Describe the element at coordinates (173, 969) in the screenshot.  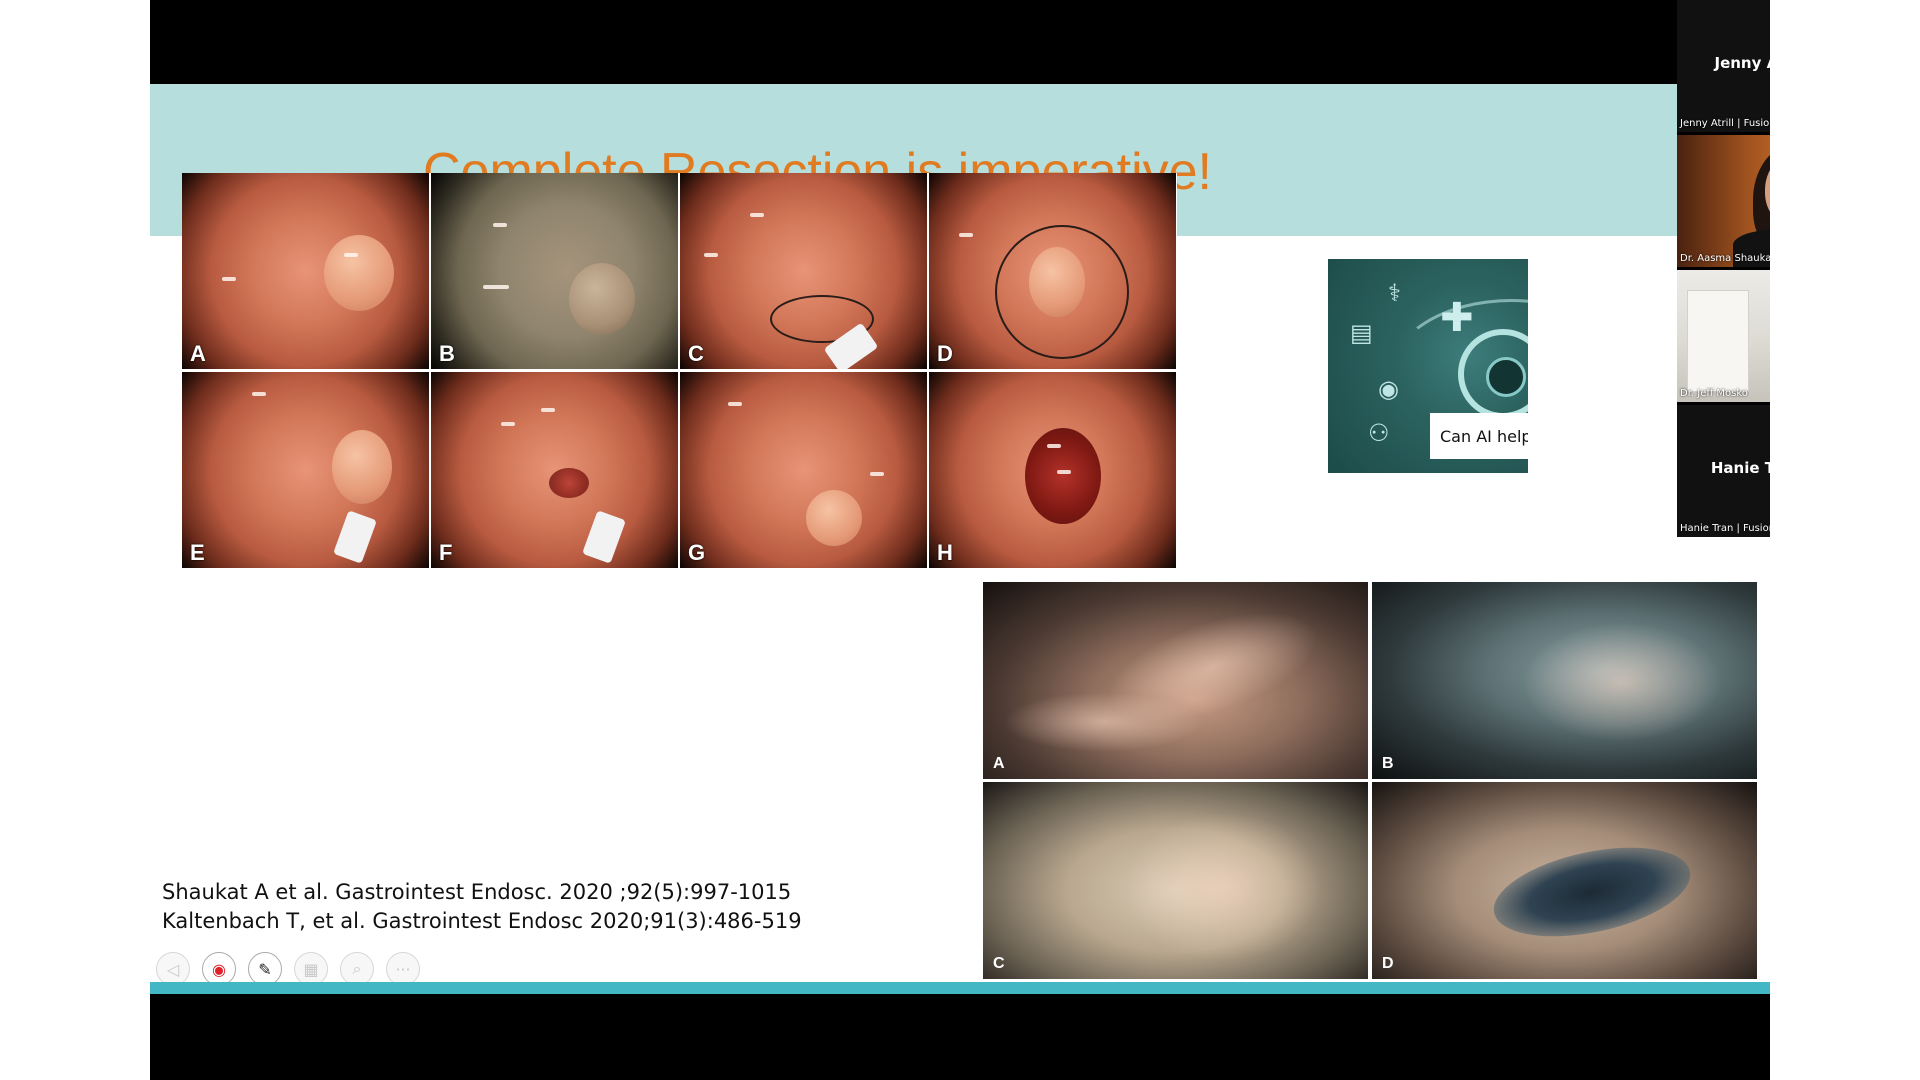
I see `prev-arrow-icon: ◁` at that location.